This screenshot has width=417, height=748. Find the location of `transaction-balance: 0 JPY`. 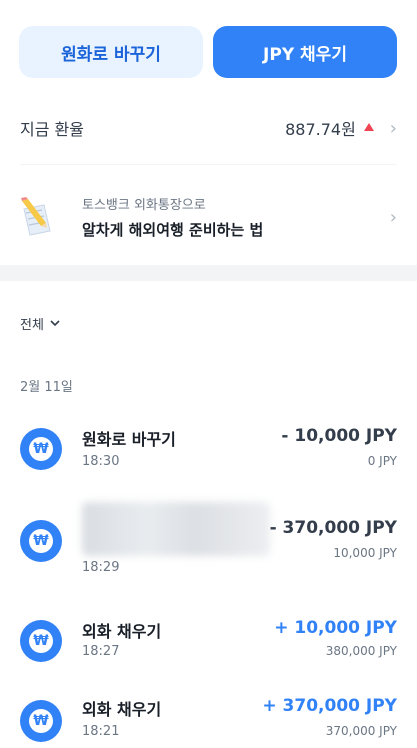

transaction-balance: 0 JPY is located at coordinates (382, 461).